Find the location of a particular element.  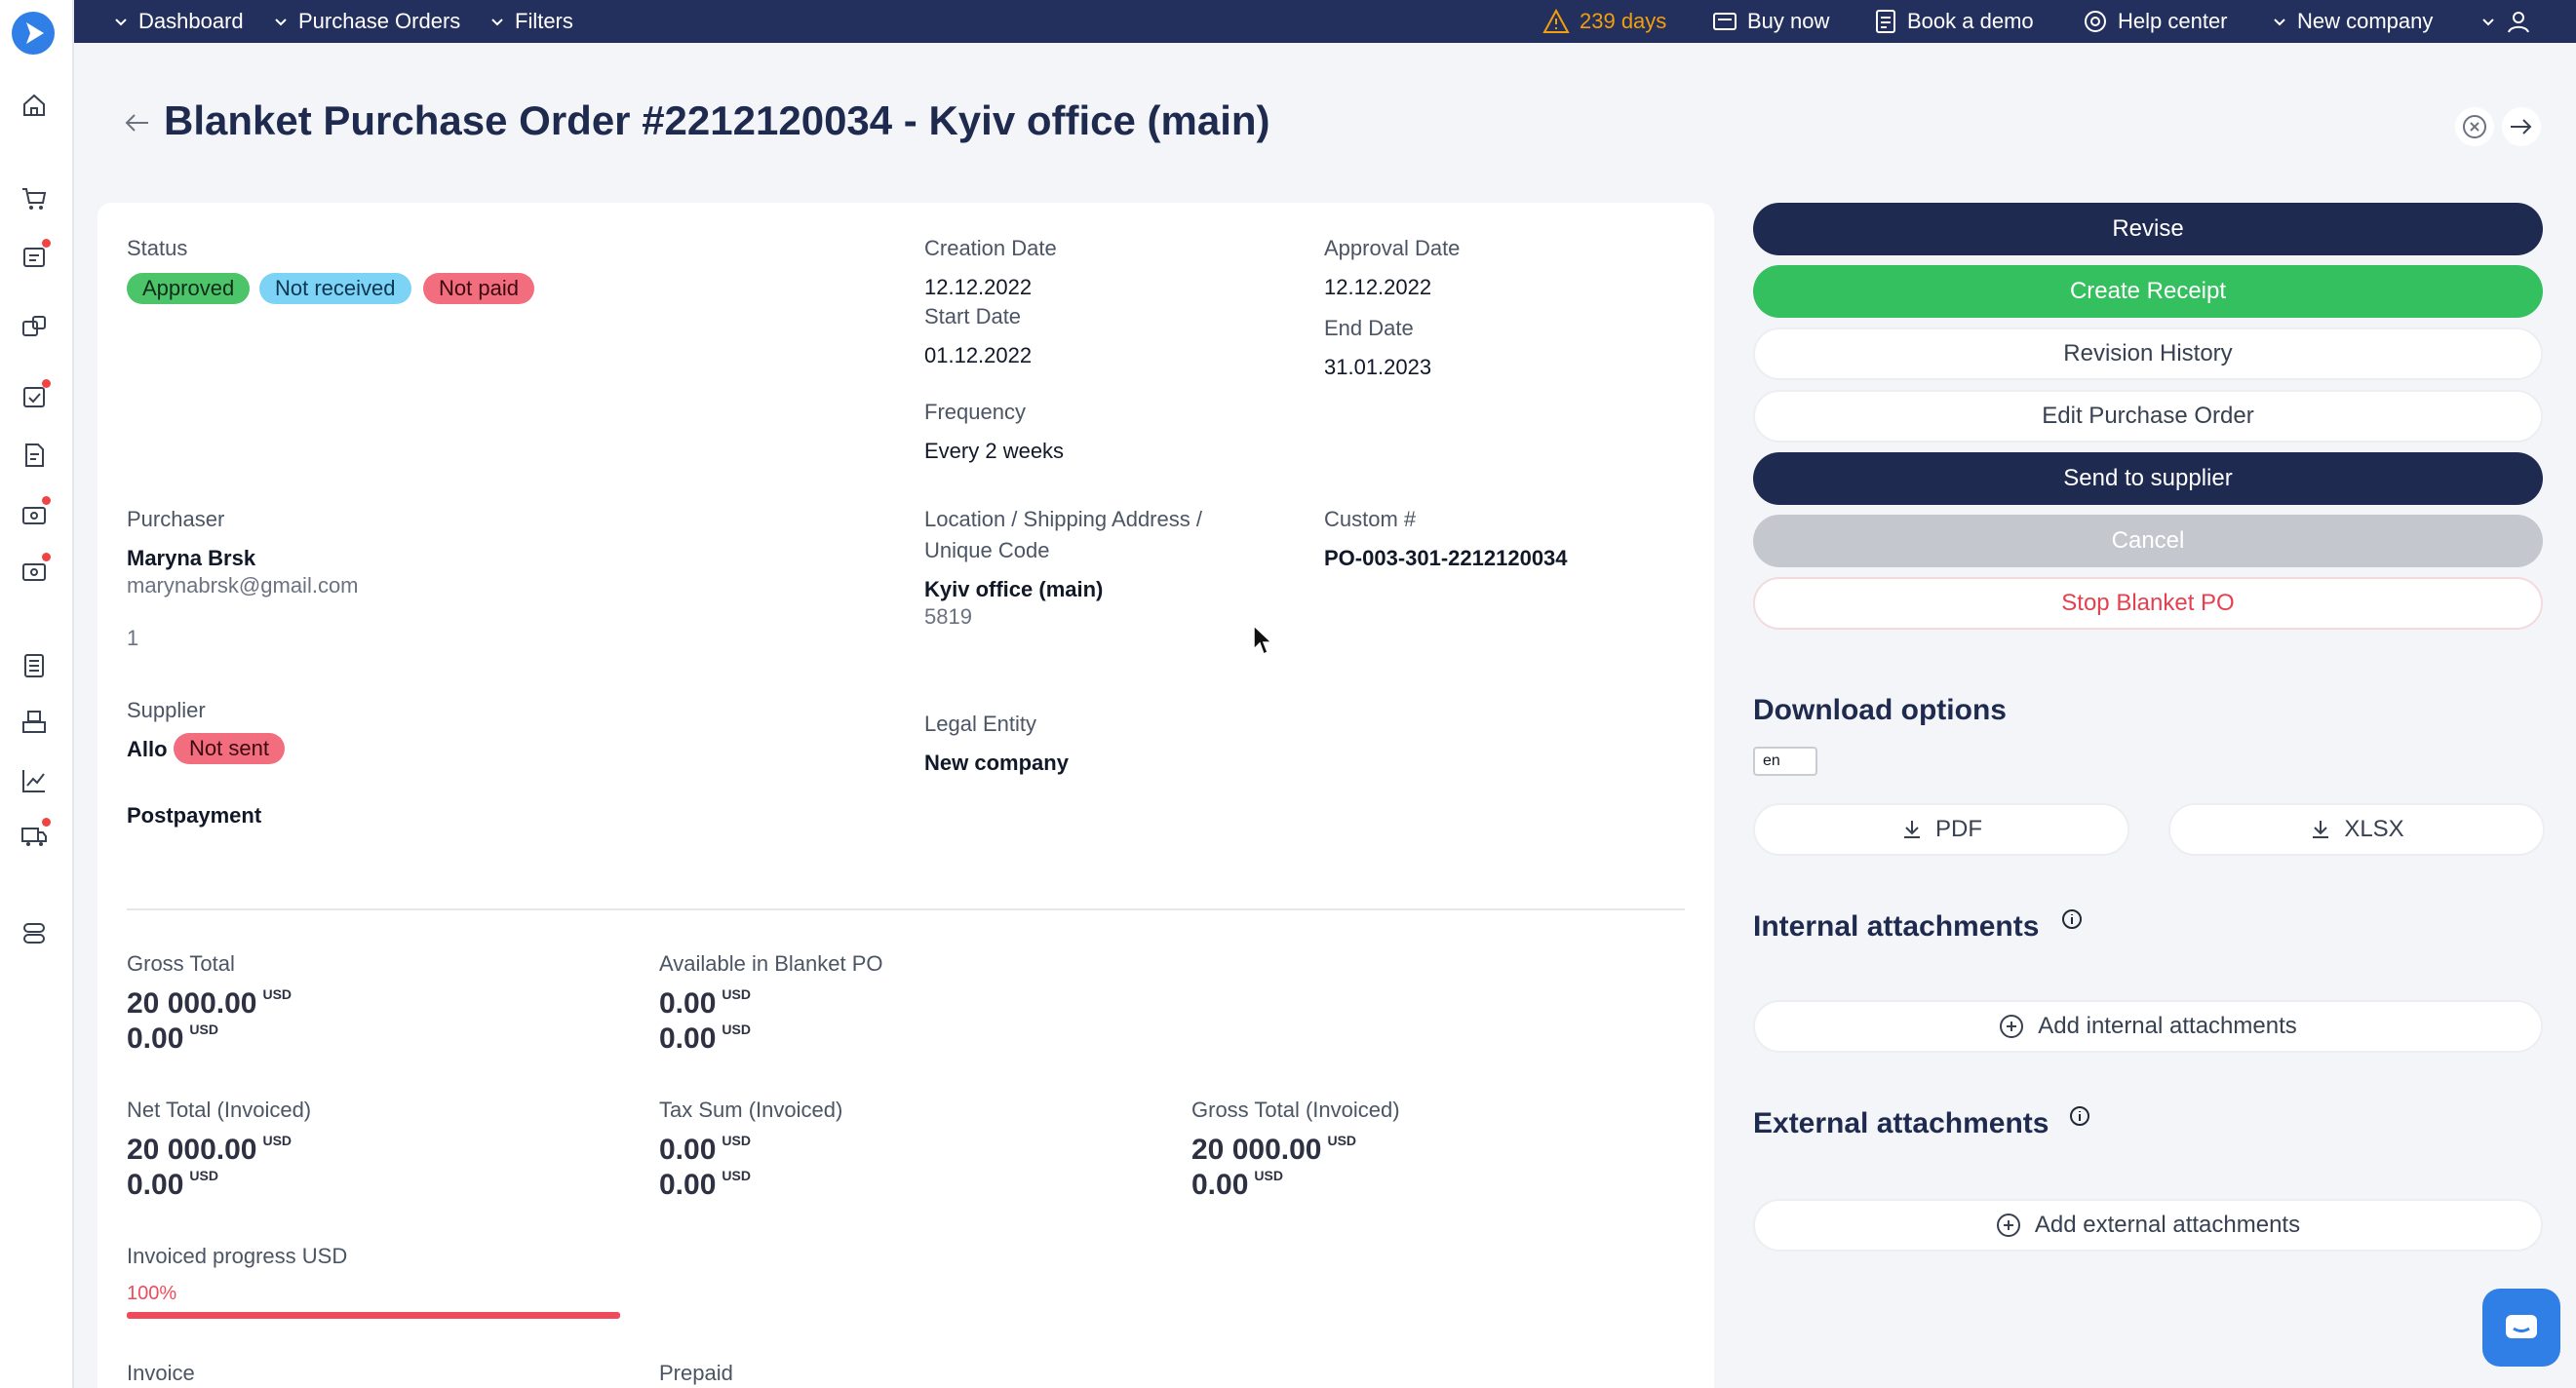

nav-label: Dashboard is located at coordinates (191, 21).